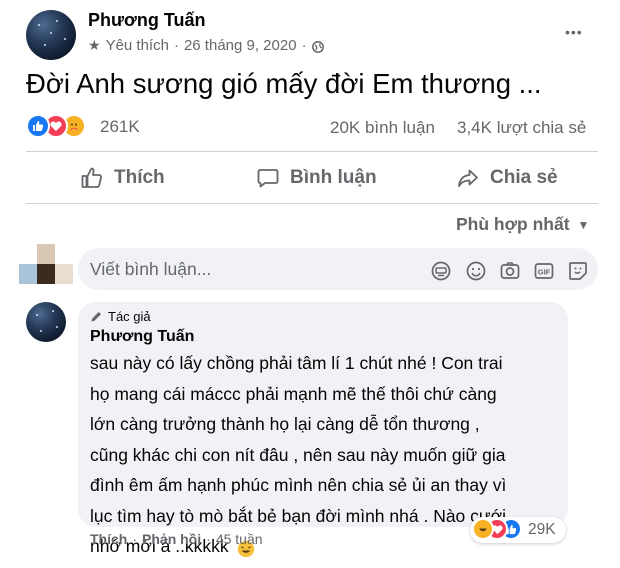 Image resolution: width=620 pixels, height=568 pixels. What do you see at coordinates (94, 45) in the screenshot?
I see `star-icon: ★` at bounding box center [94, 45].